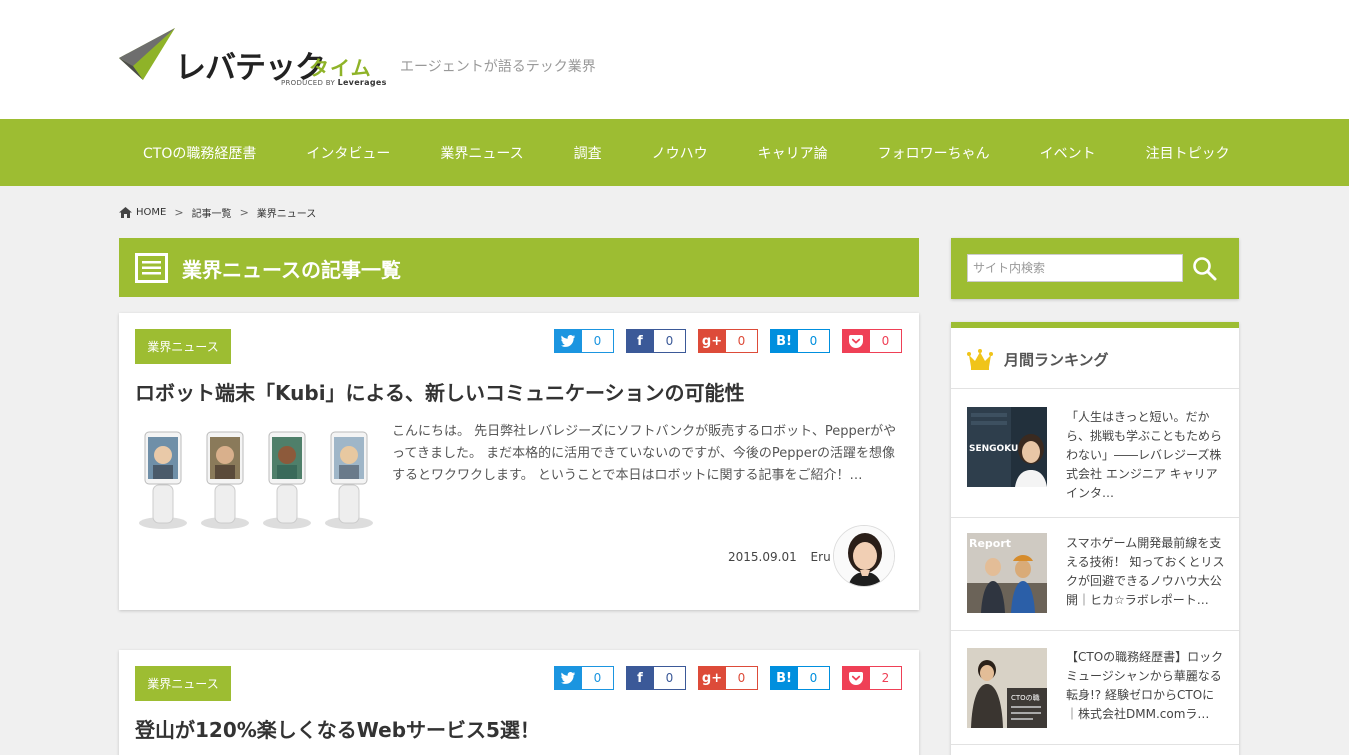 The image size is (1349, 755). I want to click on pocket-count: 2, so click(886, 678).